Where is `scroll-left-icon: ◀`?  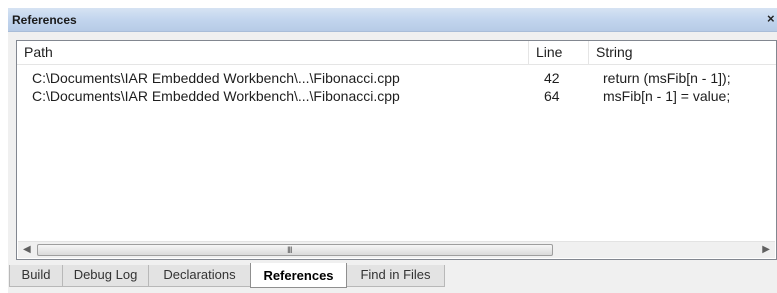 scroll-left-icon: ◀ is located at coordinates (27, 249).